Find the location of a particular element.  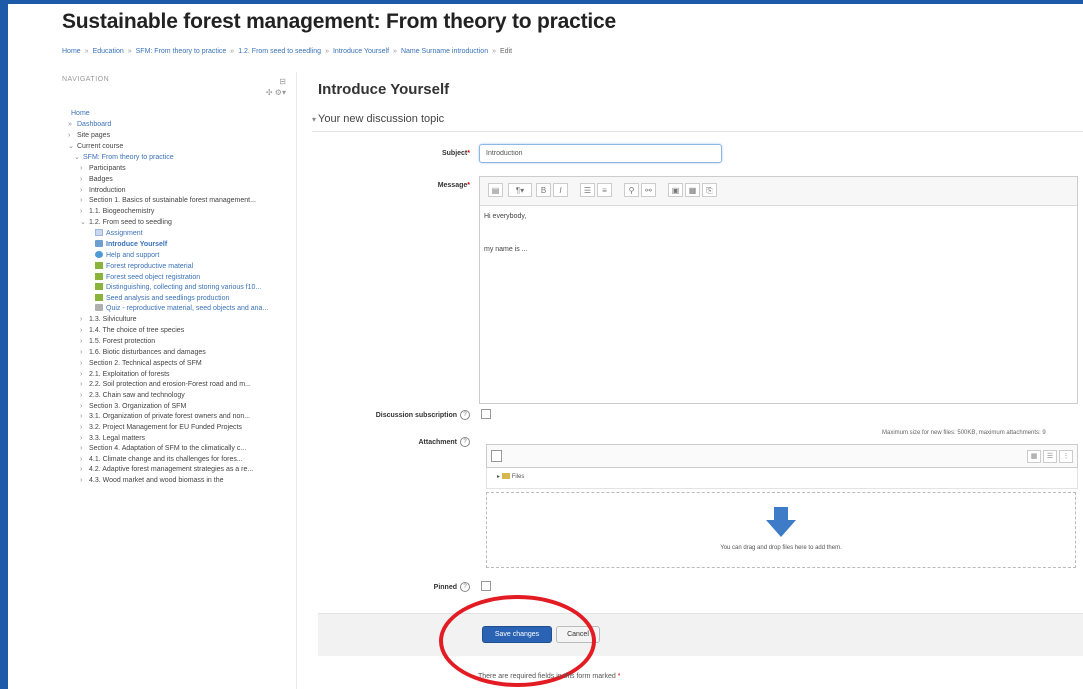

sidebar-item: › 1.6. Biotic disturbances and damages is located at coordinates (176, 352).